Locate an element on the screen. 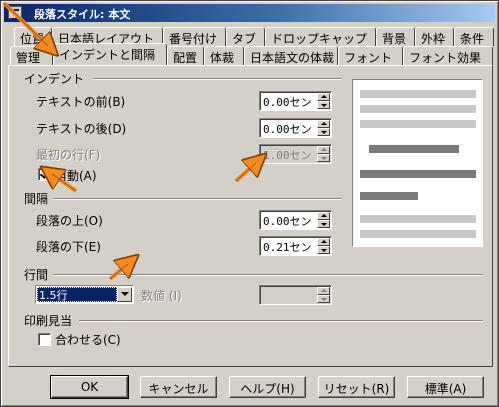  indent-heading: インデント is located at coordinates (54, 79).